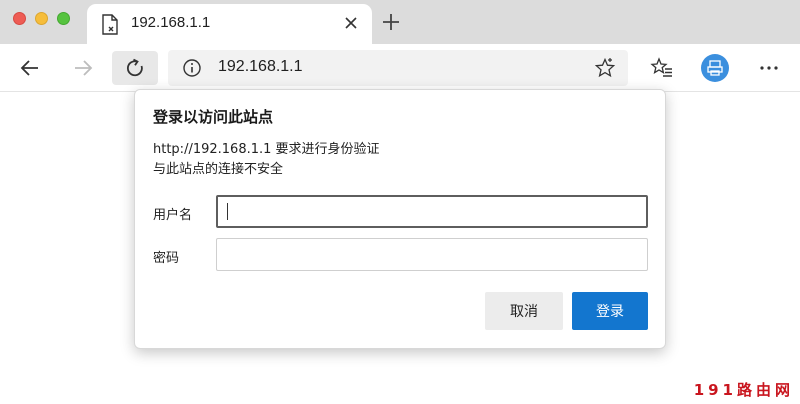  I want to click on address-bar: 192.168.1.1, so click(398, 68).